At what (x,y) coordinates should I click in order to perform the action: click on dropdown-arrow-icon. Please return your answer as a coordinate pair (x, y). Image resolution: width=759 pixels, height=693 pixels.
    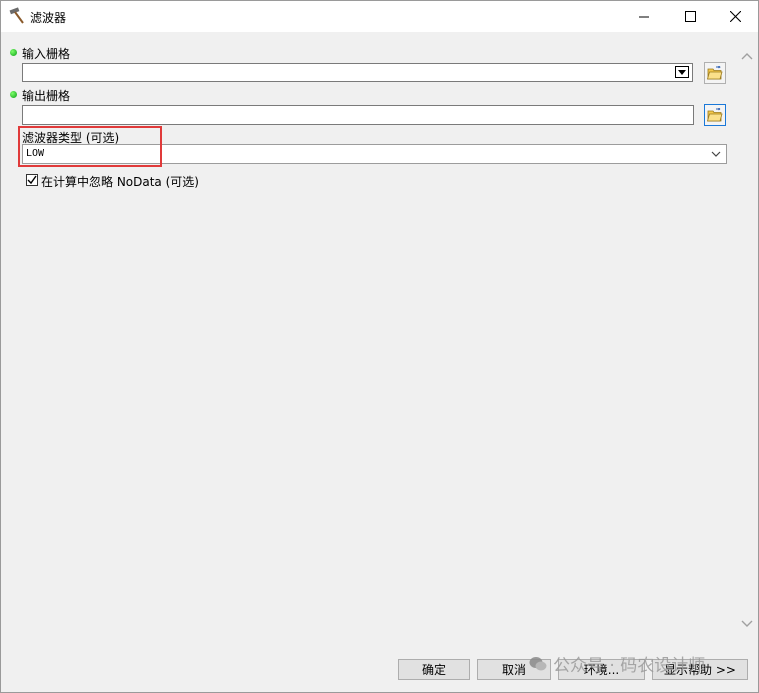
    Looking at the image, I should click on (682, 72).